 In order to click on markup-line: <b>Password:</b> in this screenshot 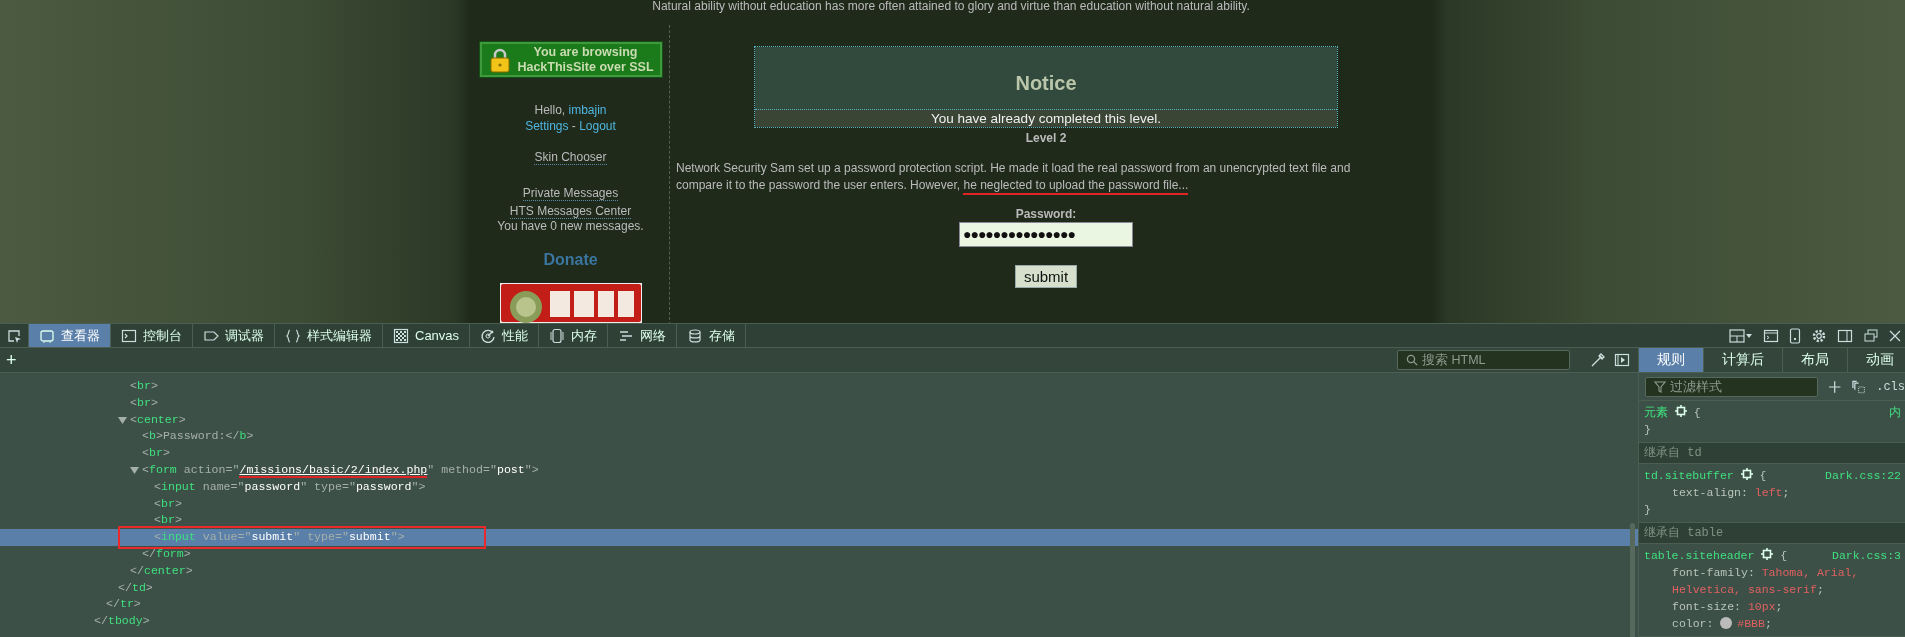, I will do `click(198, 437)`.